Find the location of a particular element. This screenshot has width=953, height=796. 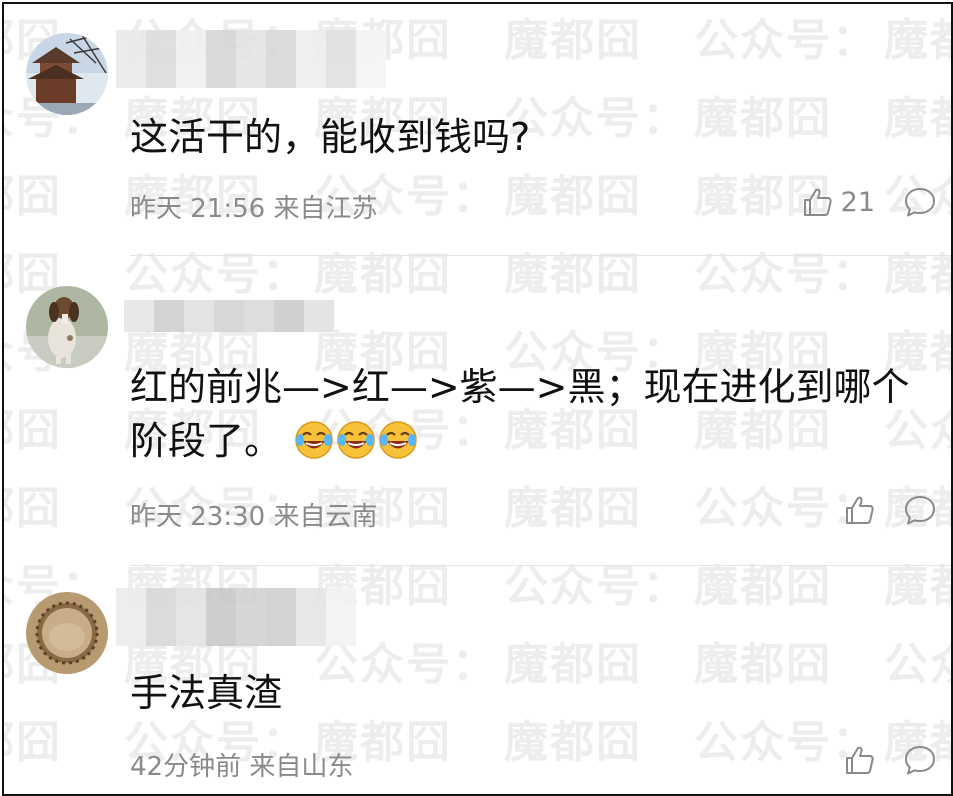

comment-text-body: 红的前兆—>红—>紫—>黑；现在进化到哪个阶段了。 is located at coordinates (520, 414).